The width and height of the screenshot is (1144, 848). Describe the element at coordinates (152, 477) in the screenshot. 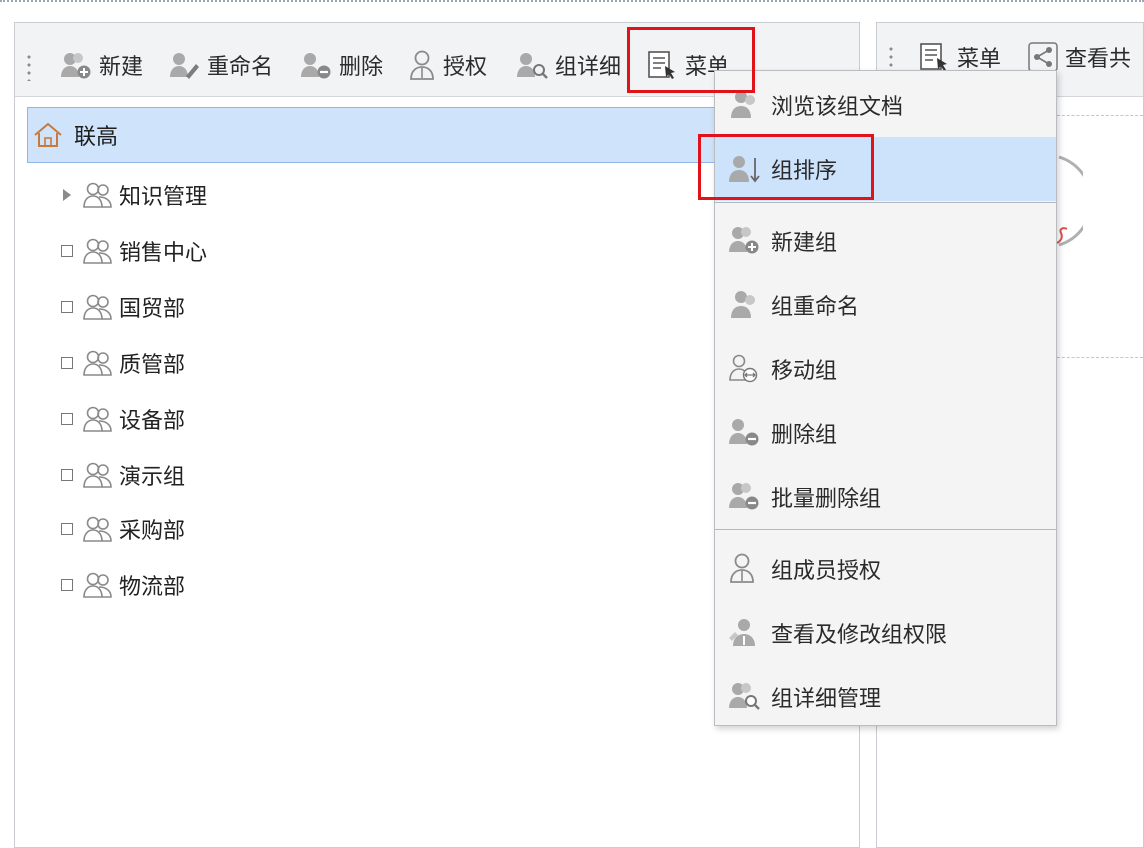

I see `tree-item-label: 演示组` at that location.